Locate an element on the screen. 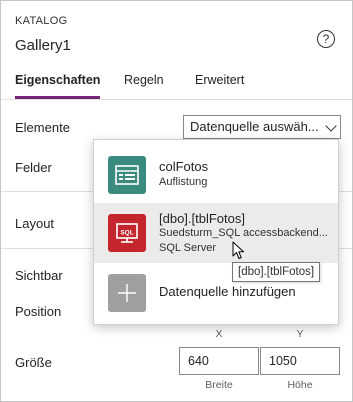  option-title: colFotos is located at coordinates (184, 166).